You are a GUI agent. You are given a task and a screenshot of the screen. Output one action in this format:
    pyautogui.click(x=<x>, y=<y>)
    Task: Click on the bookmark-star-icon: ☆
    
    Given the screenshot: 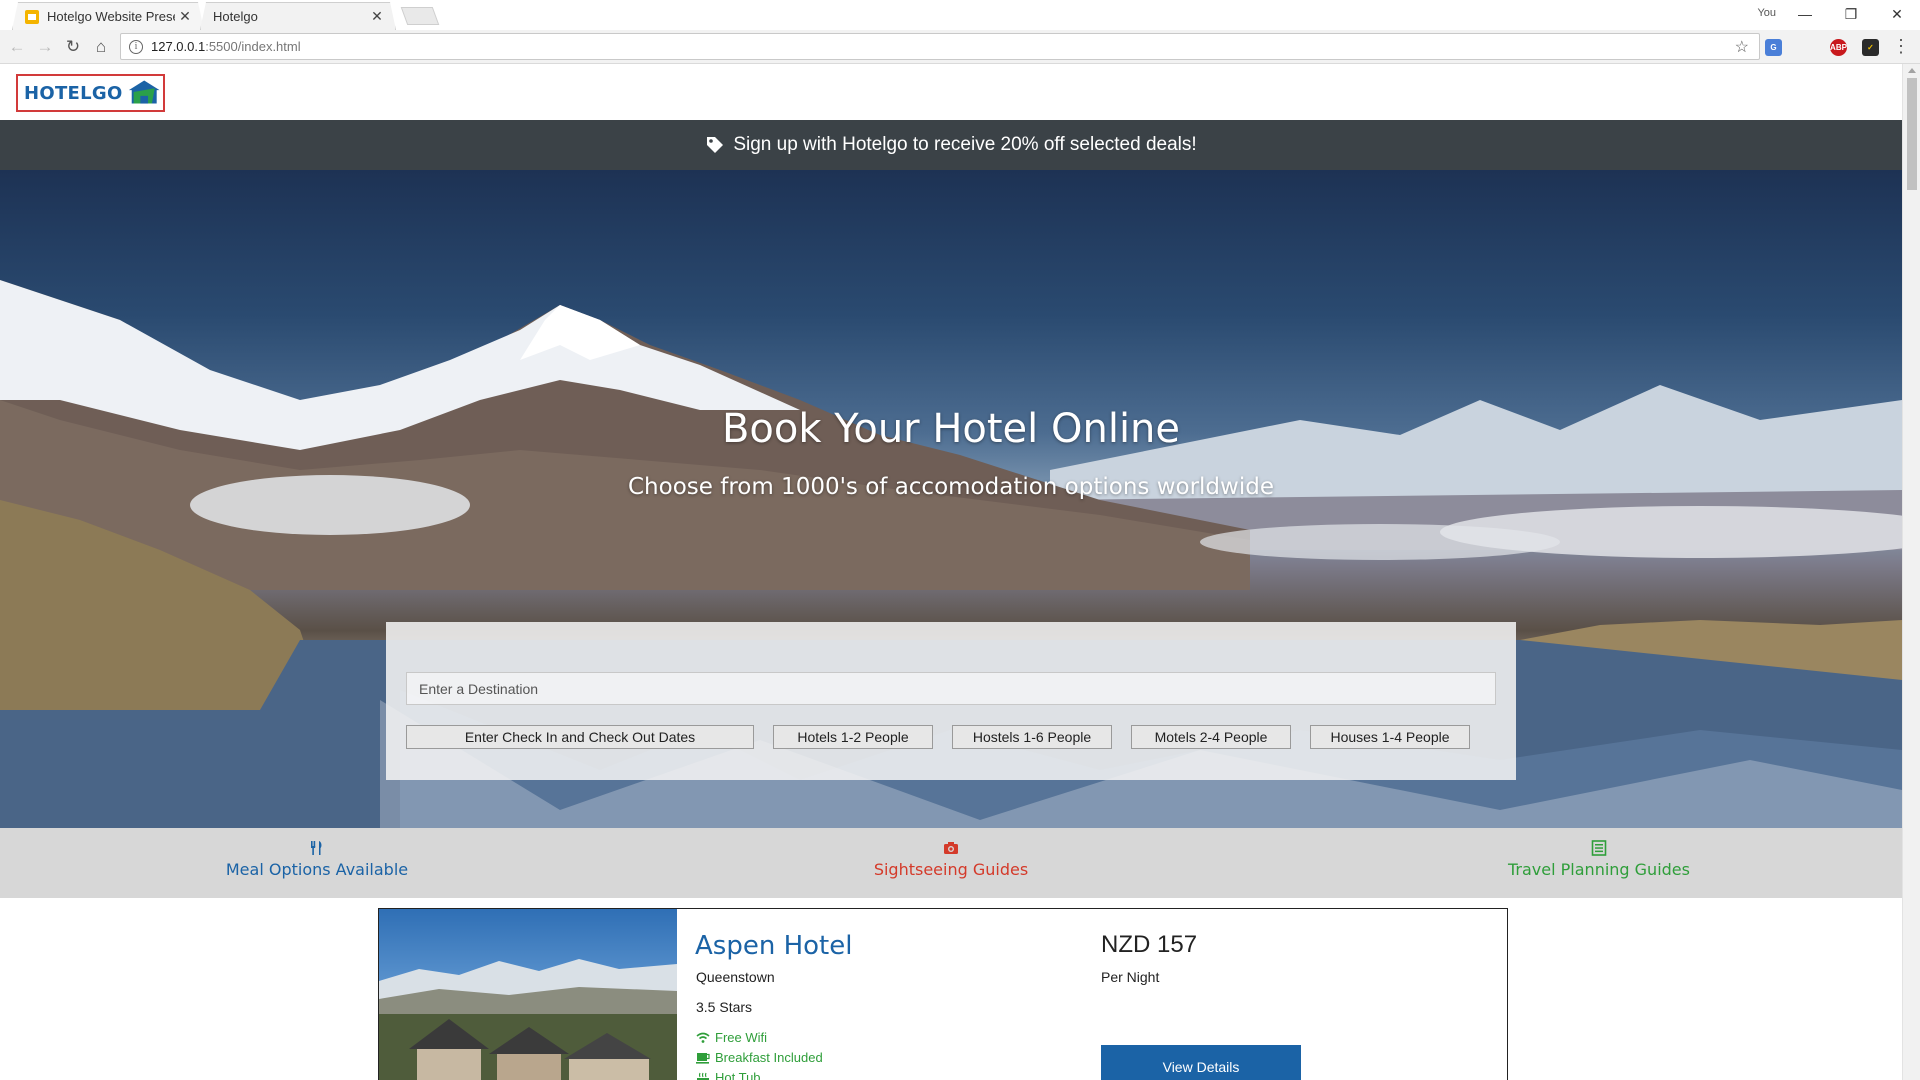 What is the action you would take?
    pyautogui.click(x=1742, y=47)
    